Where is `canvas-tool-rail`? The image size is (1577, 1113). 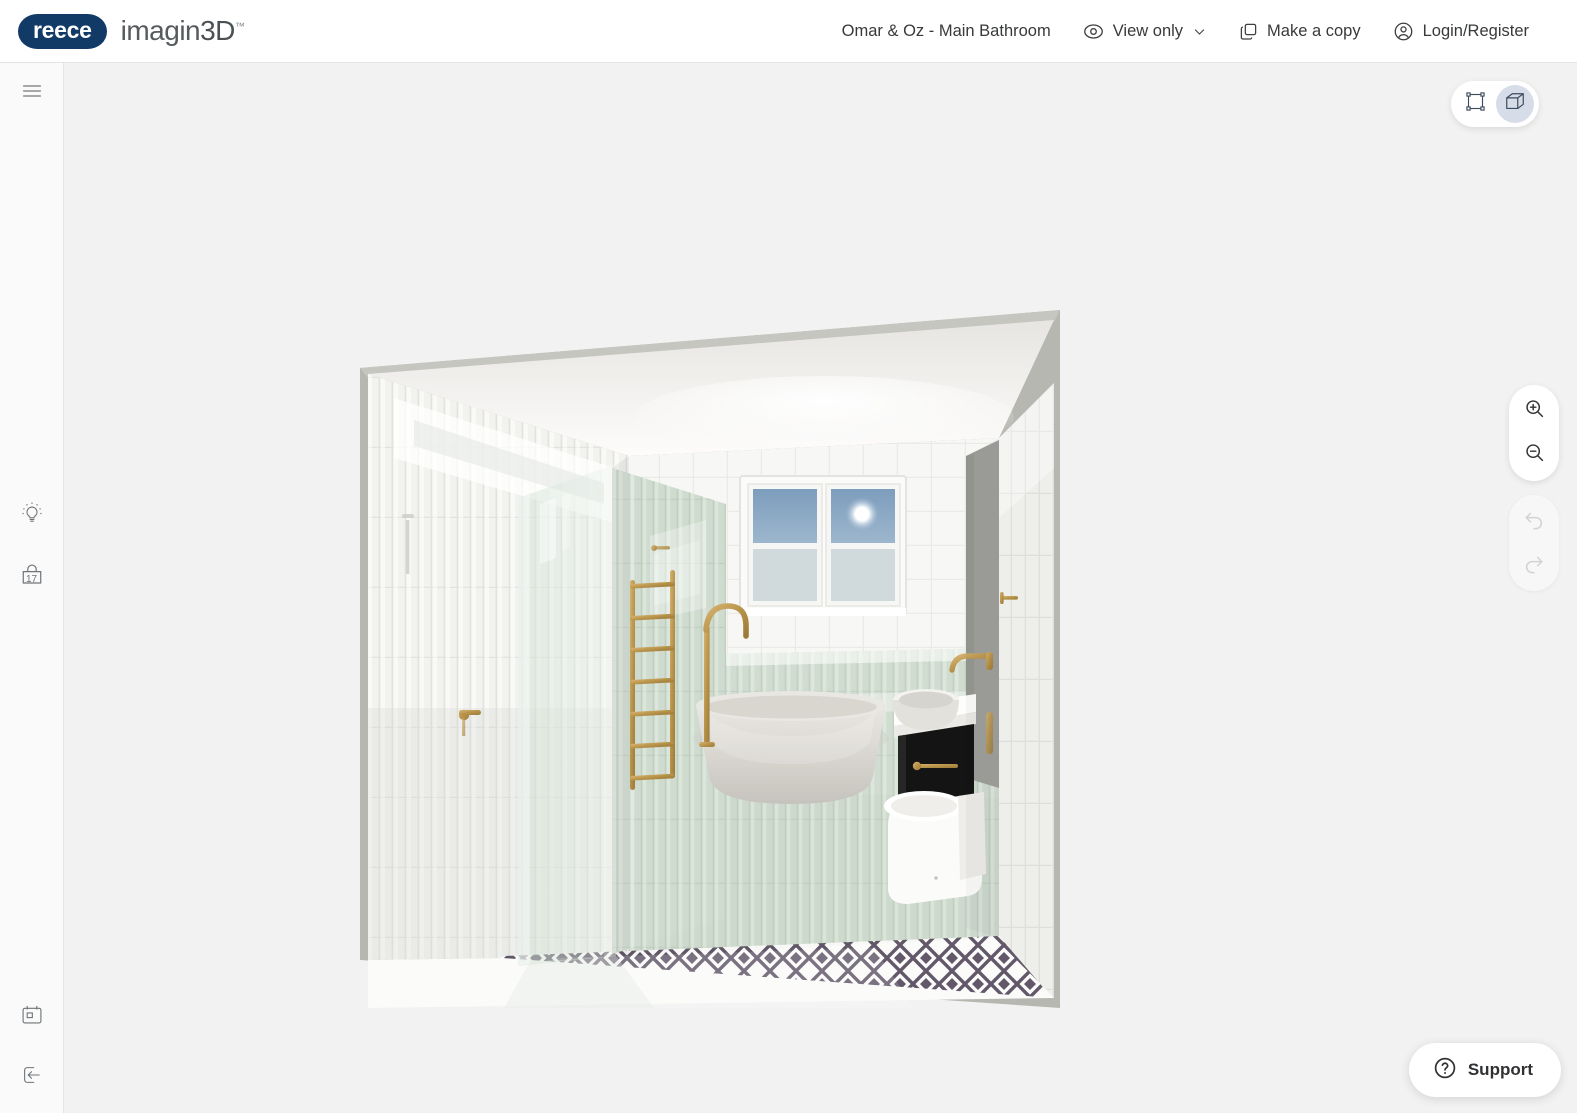 canvas-tool-rail is located at coordinates (1534, 488).